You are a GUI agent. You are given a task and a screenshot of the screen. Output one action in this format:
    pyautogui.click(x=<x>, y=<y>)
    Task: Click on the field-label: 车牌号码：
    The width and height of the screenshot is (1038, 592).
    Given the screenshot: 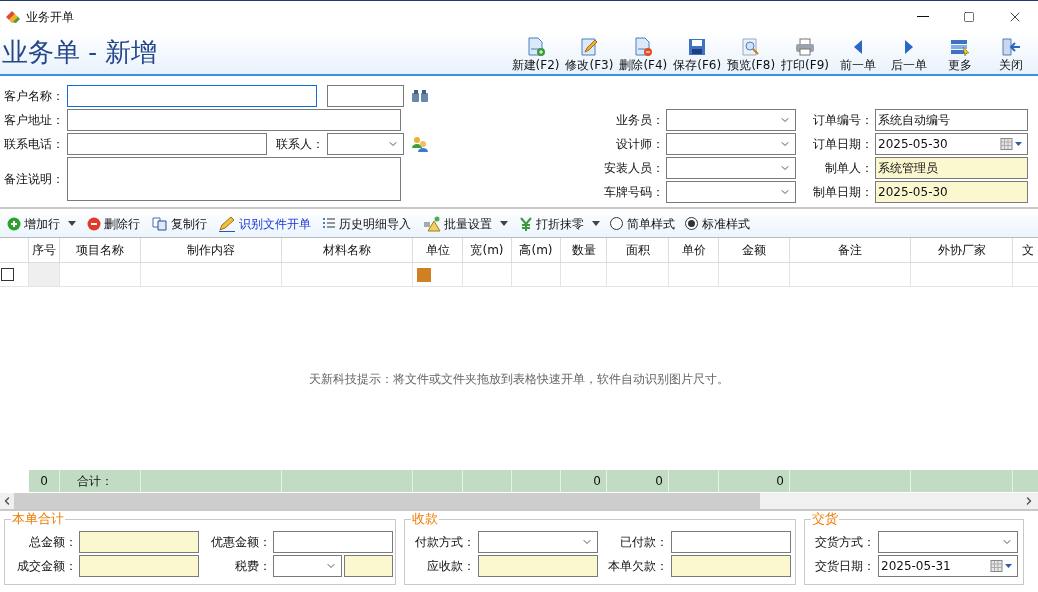 What is the action you would take?
    pyautogui.click(x=633, y=192)
    